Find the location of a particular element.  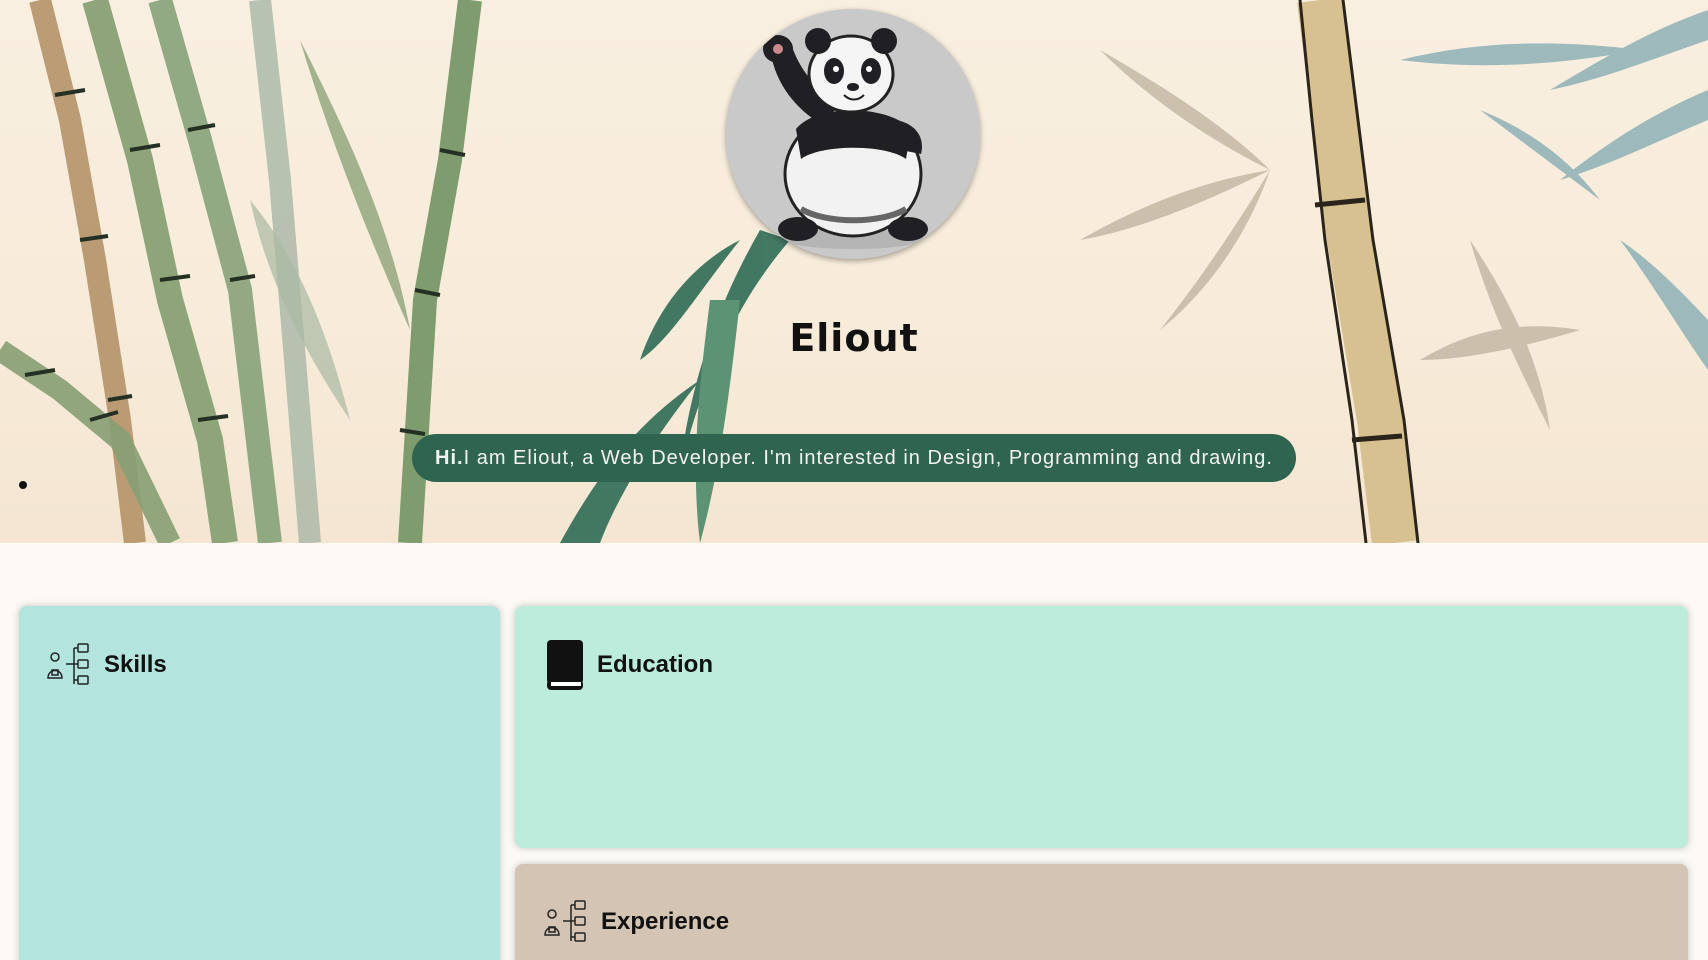

education-header: Education is located at coordinates (629, 665).